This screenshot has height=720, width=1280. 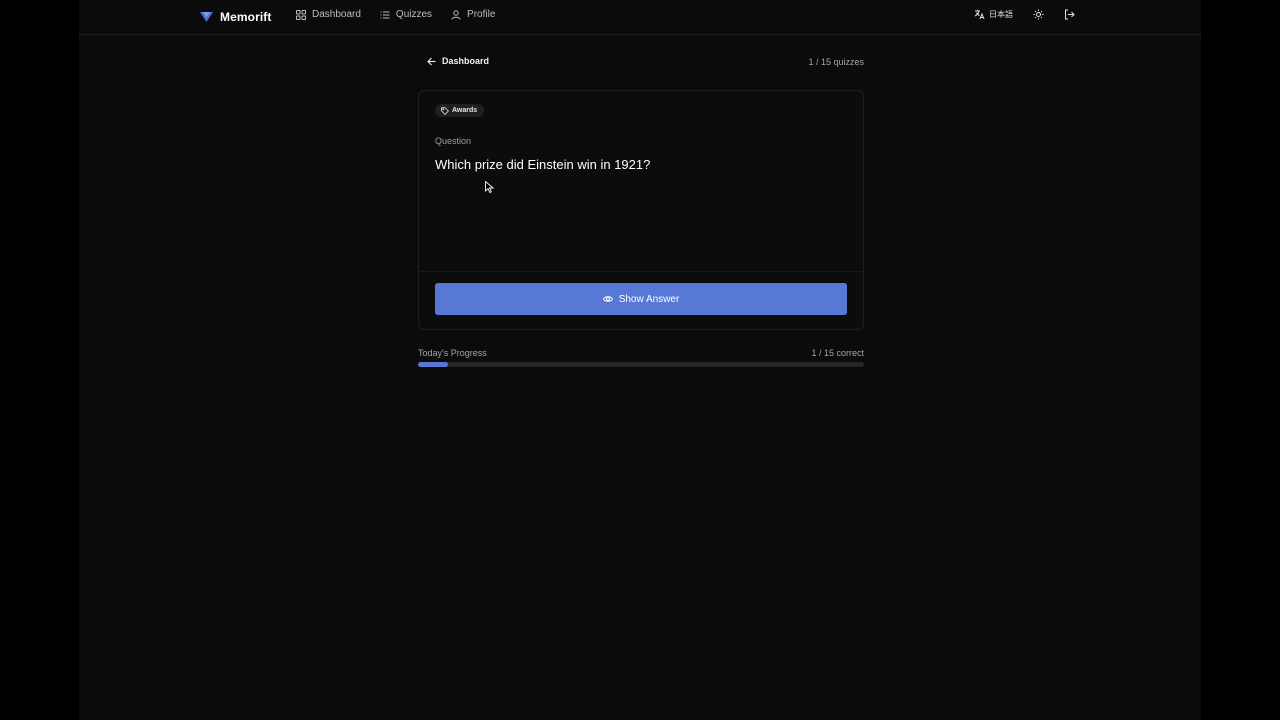 What do you see at coordinates (246, 17) in the screenshot?
I see `brand-name: Memorift` at bounding box center [246, 17].